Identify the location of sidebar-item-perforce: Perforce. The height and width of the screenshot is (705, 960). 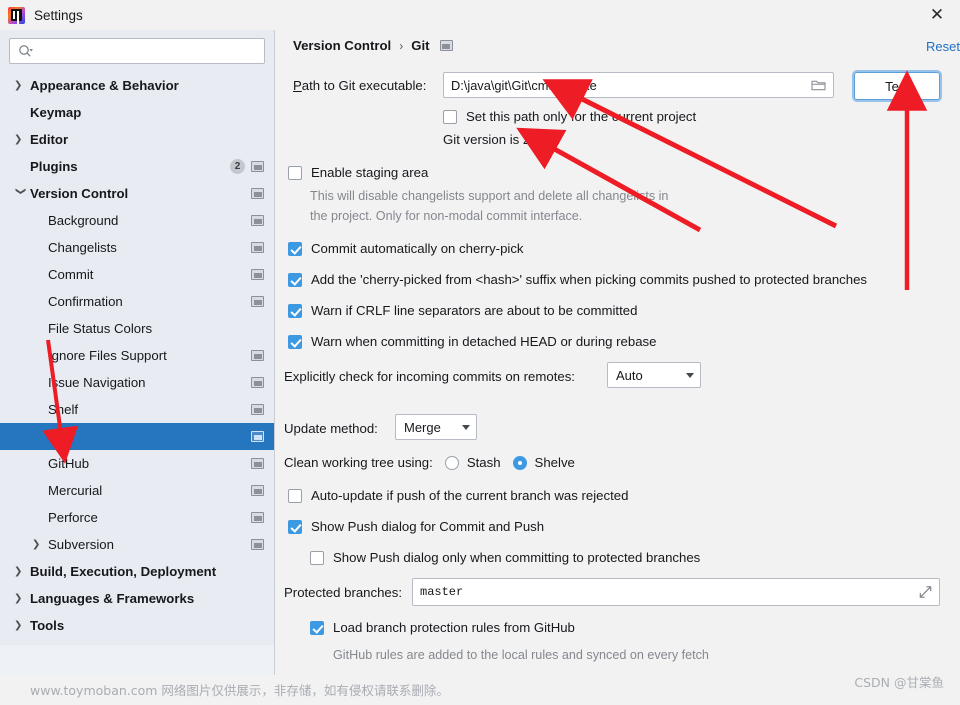
(137, 517).